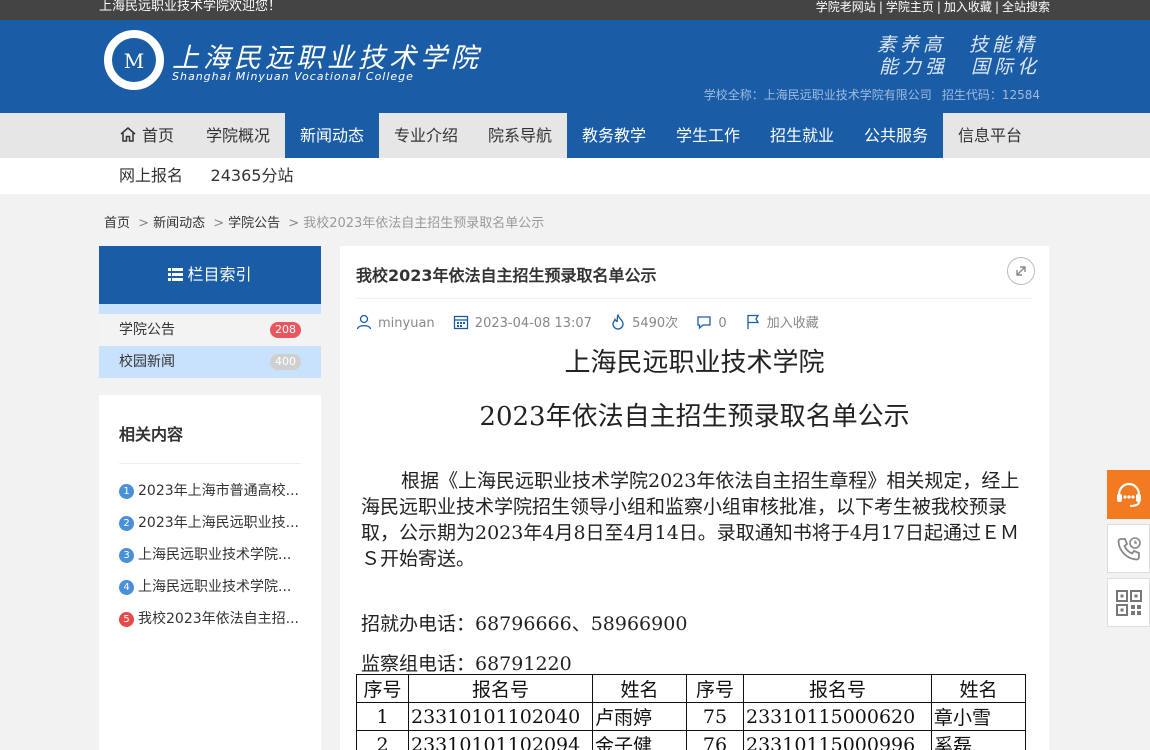 The image size is (1150, 750). I want to click on logo-mark: M, so click(134, 61).